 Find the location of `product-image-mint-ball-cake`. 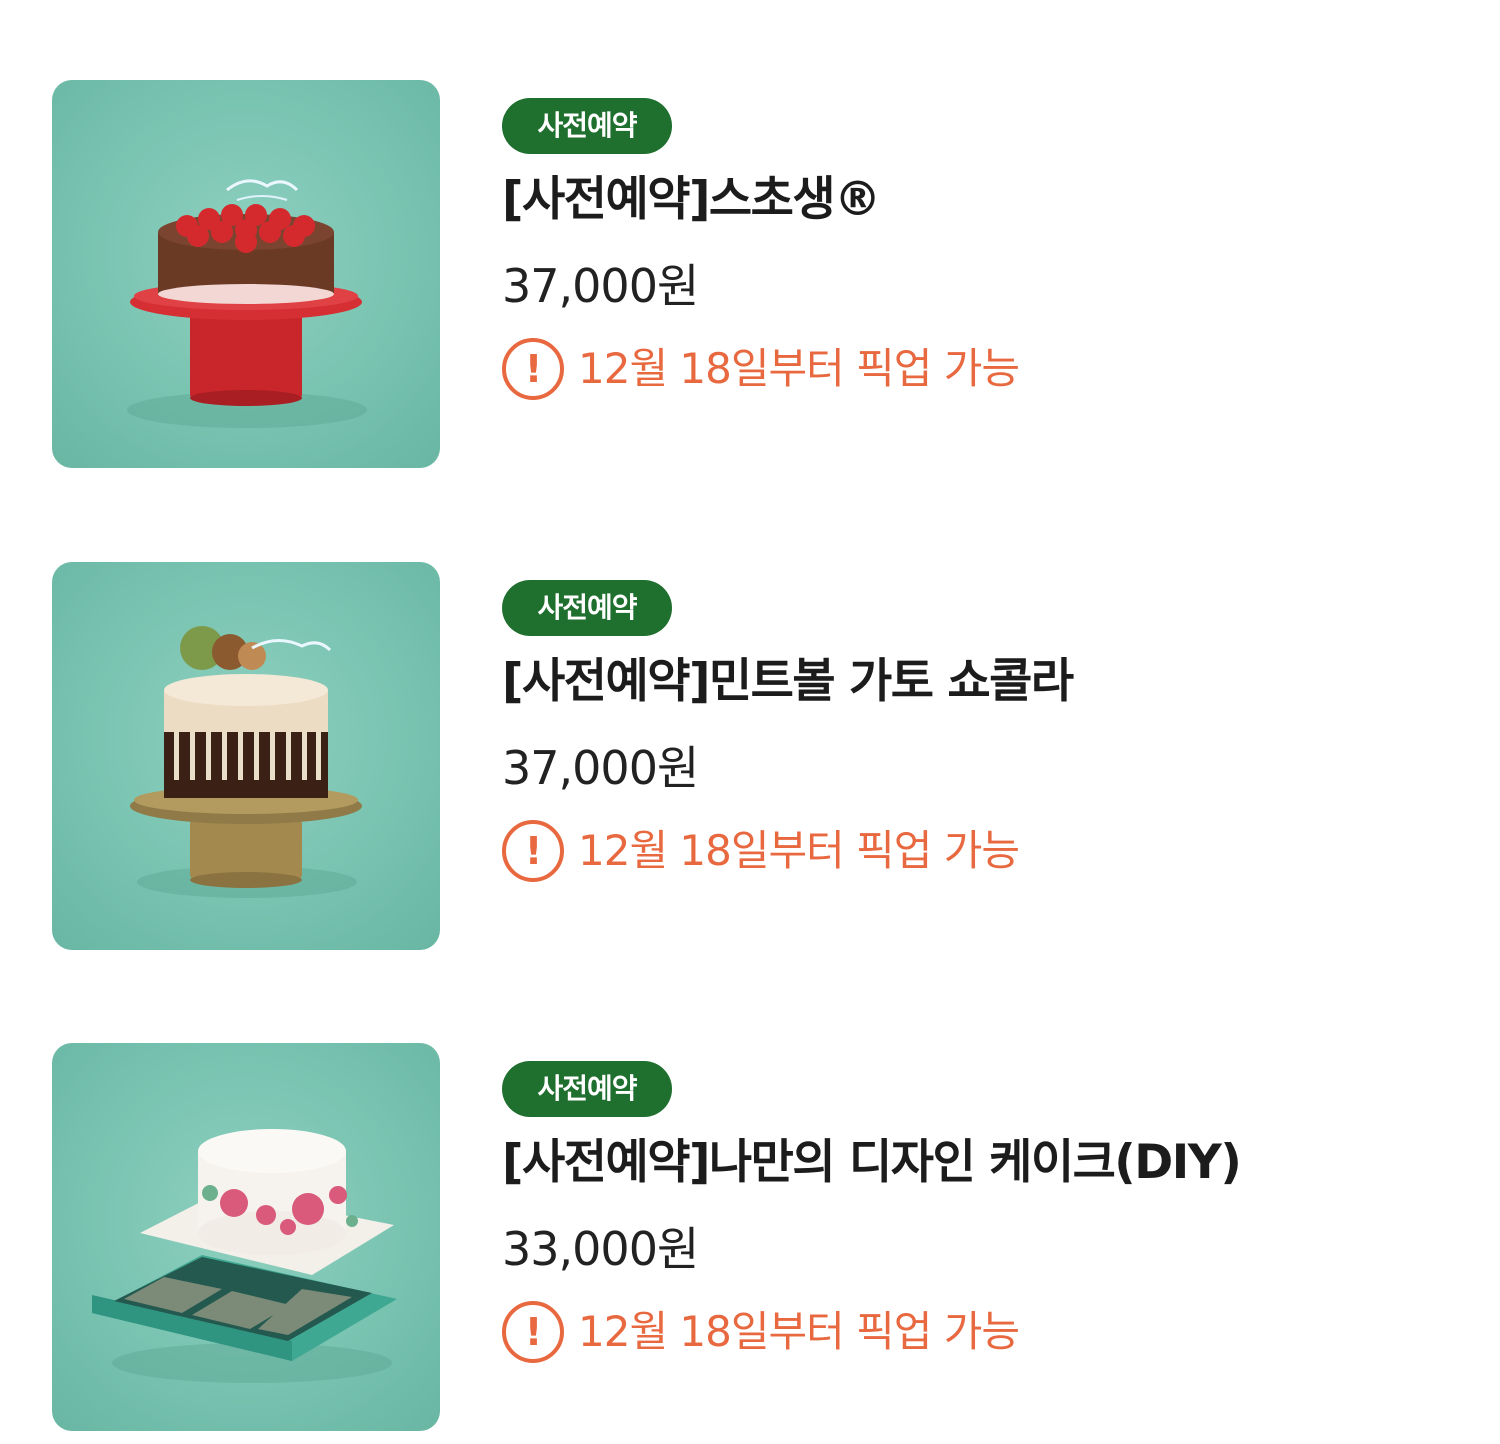

product-image-mint-ball-cake is located at coordinates (246, 756).